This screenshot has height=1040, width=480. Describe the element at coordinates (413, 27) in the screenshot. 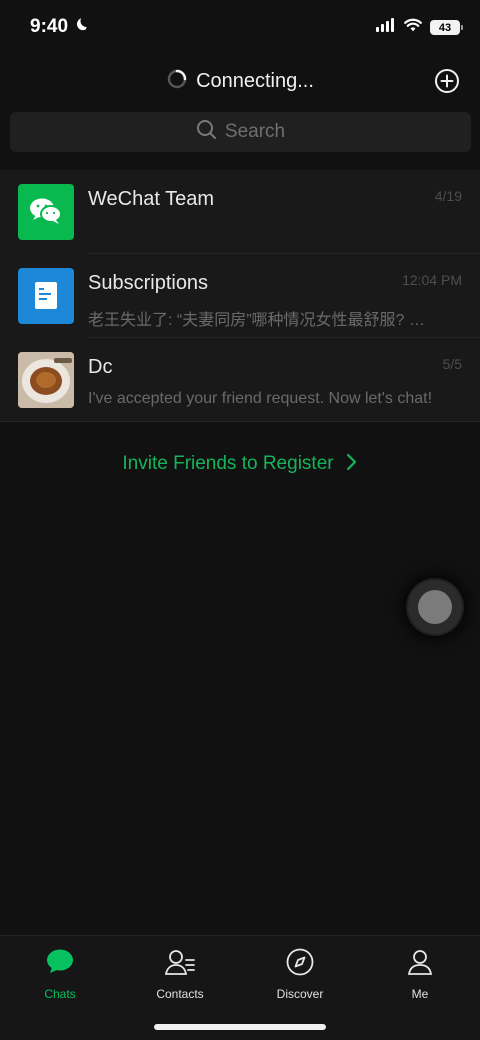

I see `wifi-icon` at that location.